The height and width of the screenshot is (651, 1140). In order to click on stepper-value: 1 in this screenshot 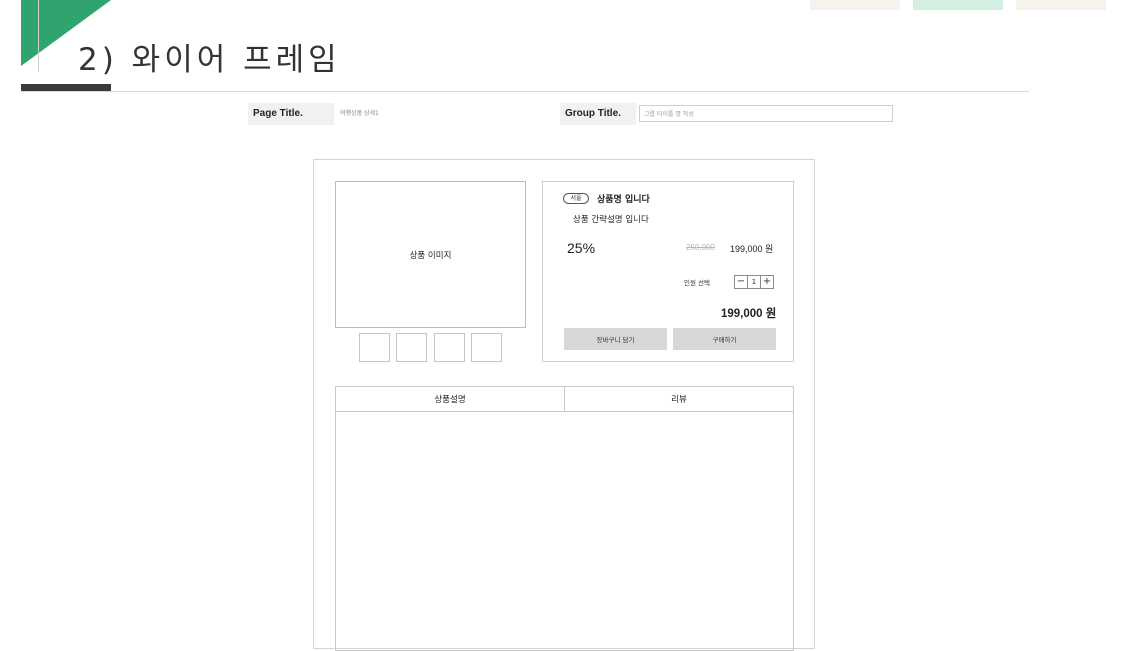, I will do `click(754, 282)`.